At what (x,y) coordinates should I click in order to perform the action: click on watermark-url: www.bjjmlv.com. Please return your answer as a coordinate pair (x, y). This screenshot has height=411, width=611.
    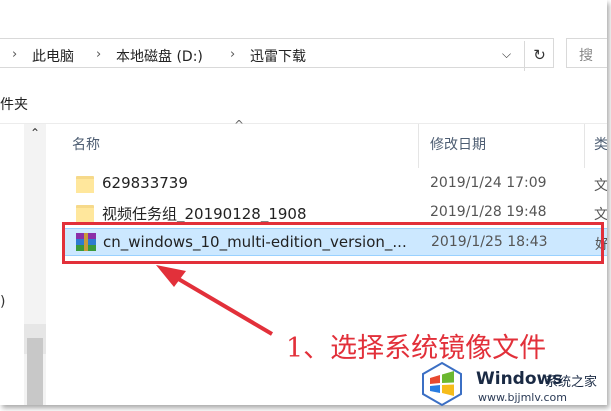
    Looking at the image, I should click on (522, 397).